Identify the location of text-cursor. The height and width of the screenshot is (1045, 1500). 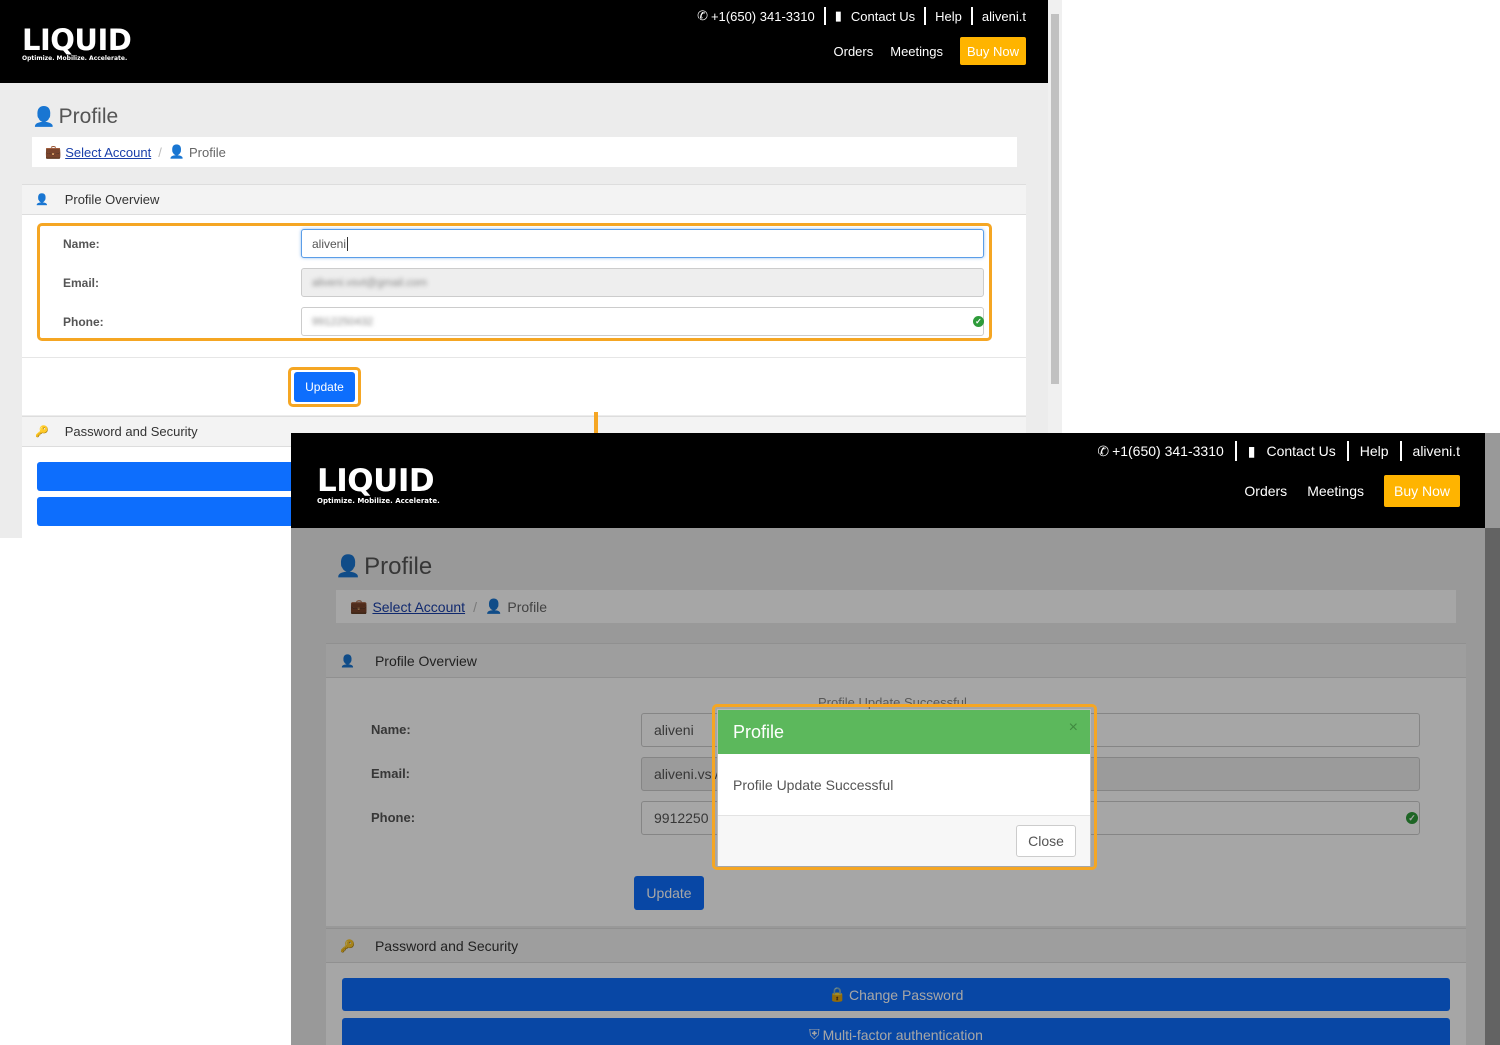
(348, 243).